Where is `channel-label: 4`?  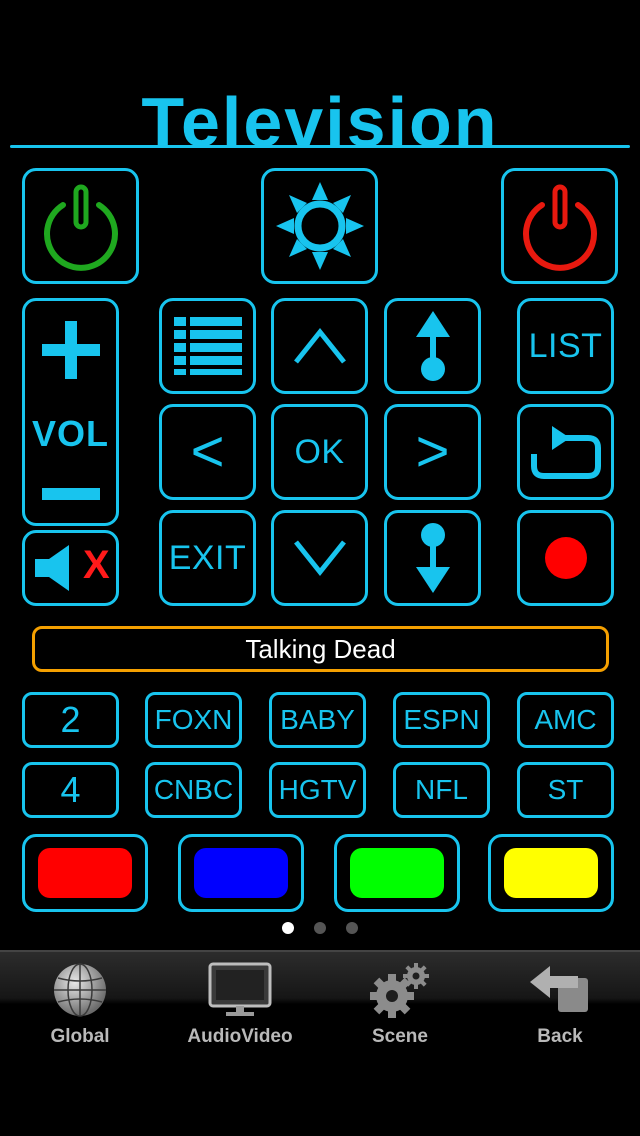
channel-label: 4 is located at coordinates (70, 789).